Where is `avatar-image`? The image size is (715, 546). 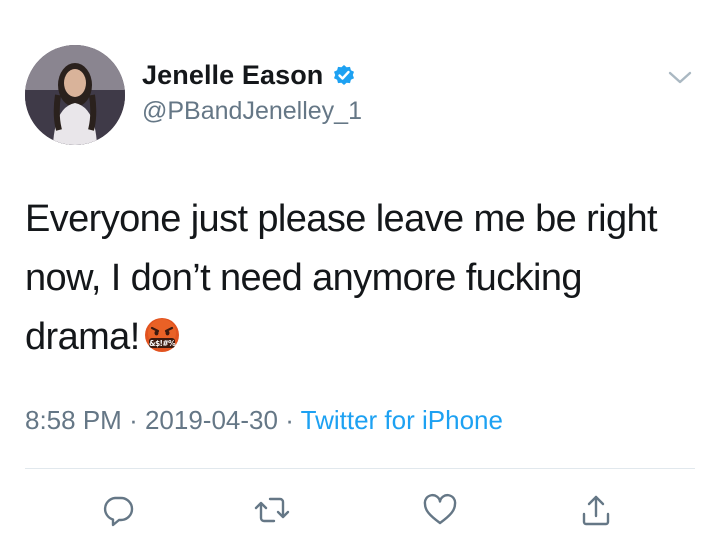
avatar-image is located at coordinates (75, 95).